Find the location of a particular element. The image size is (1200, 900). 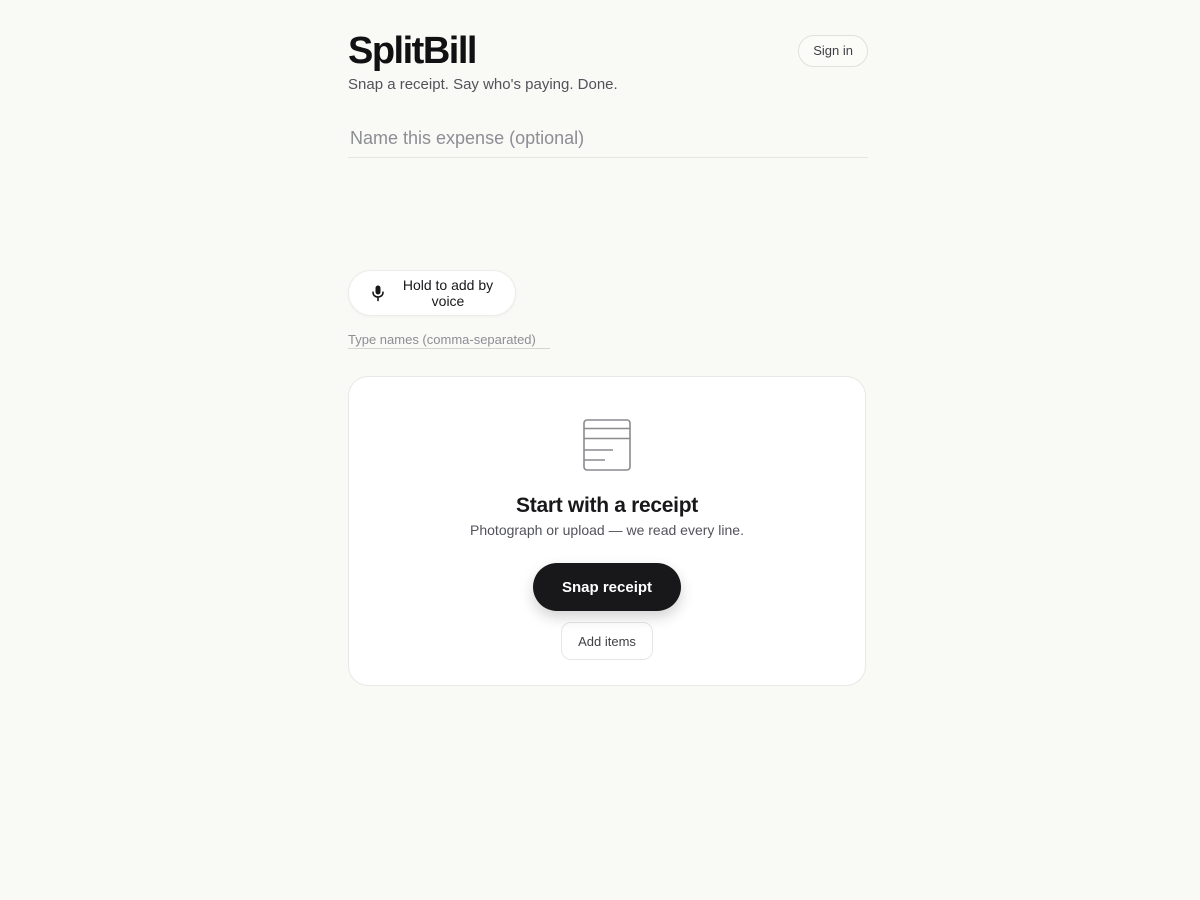

tagline: Snap a receipt. Say who's paying. Done. is located at coordinates (483, 84).